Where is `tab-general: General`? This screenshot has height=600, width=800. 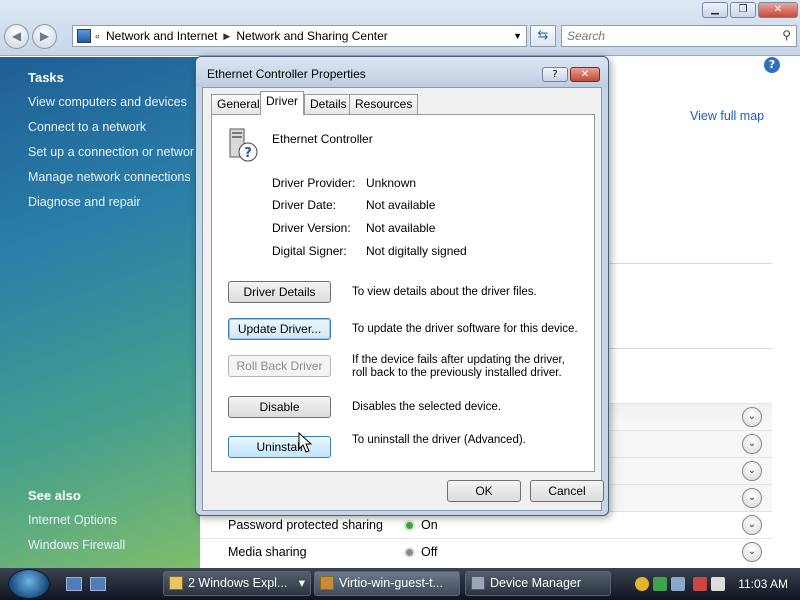 tab-general: General is located at coordinates (238, 104).